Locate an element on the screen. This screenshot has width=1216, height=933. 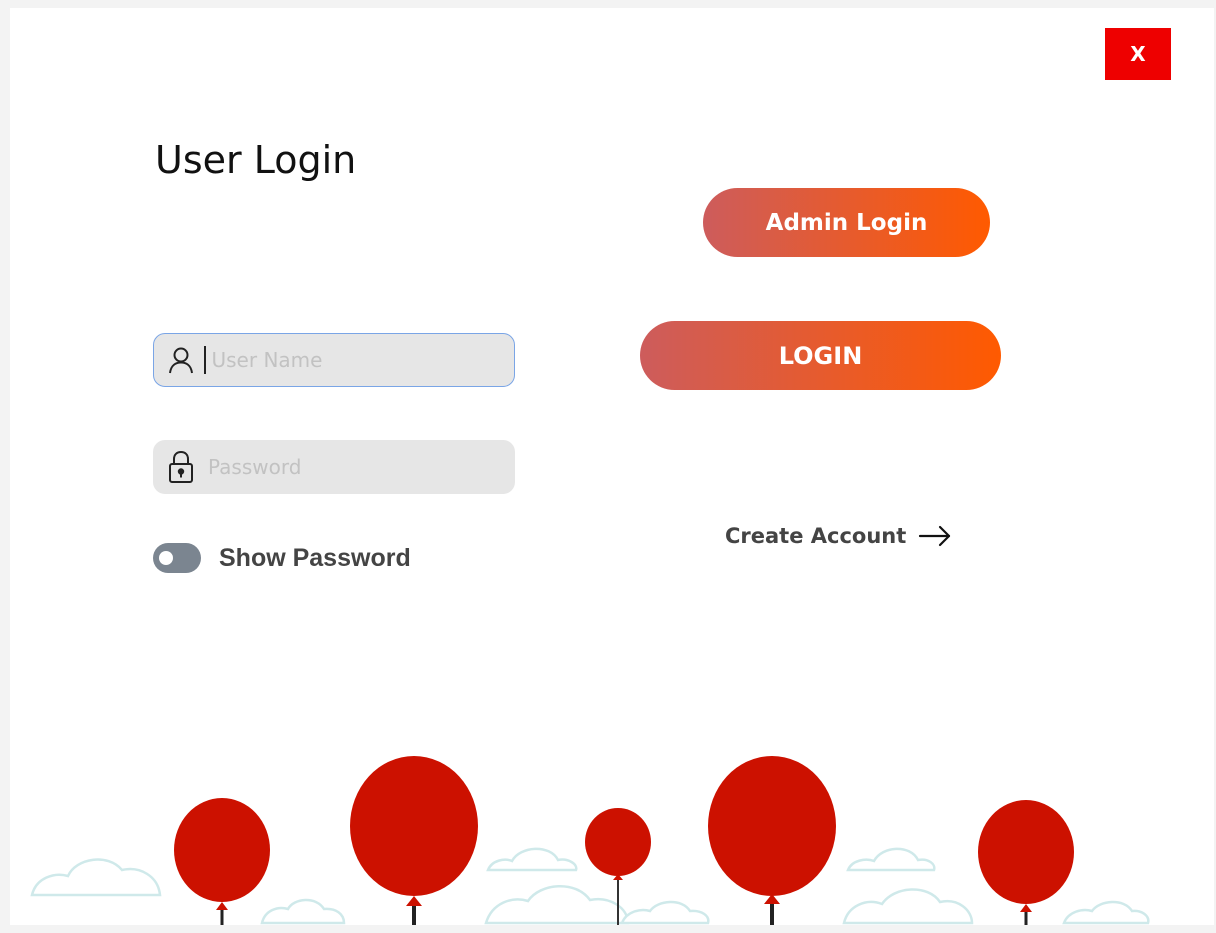
create-account-link: Create Account is located at coordinates (838, 536).